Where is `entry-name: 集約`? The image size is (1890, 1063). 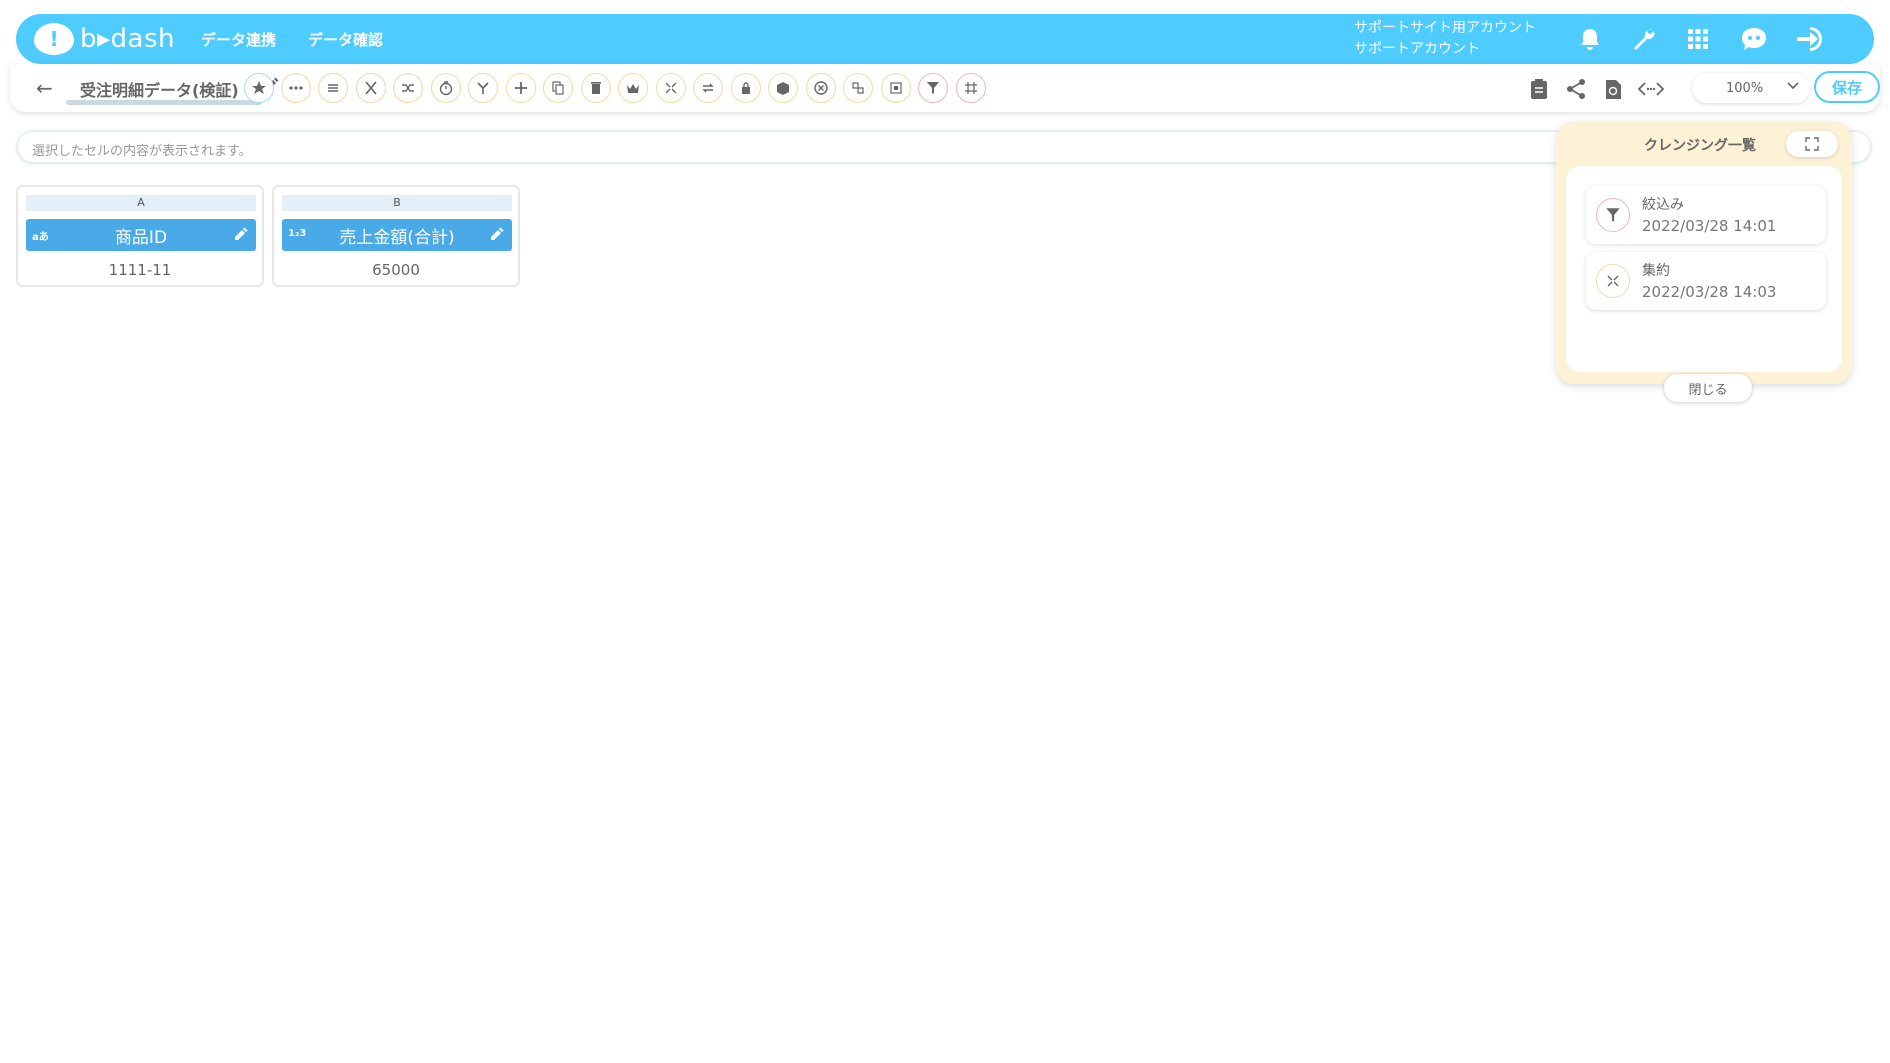
entry-name: 集約 is located at coordinates (1656, 271).